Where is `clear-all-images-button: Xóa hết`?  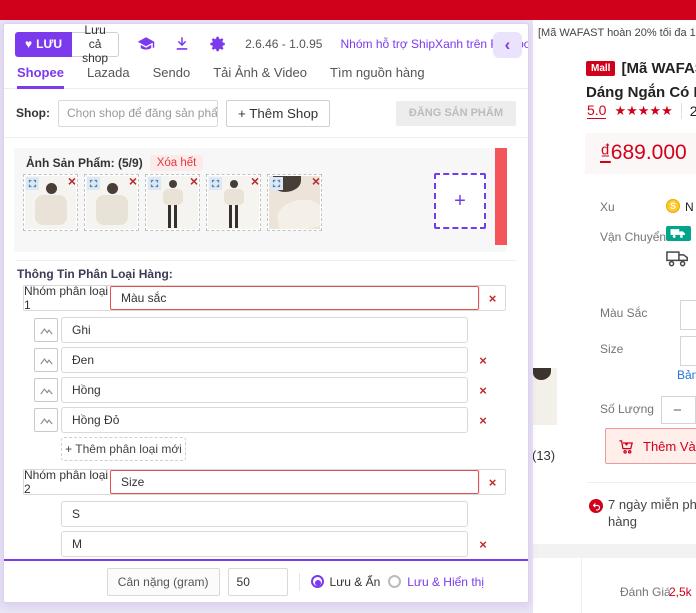 clear-all-images-button: Xóa hết is located at coordinates (176, 163).